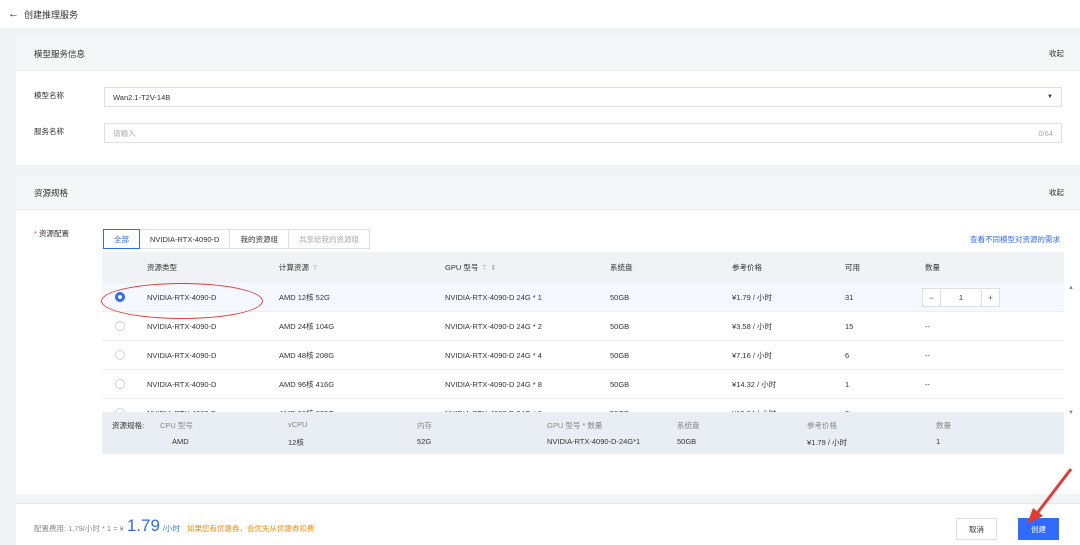 This screenshot has width=1080, height=545. I want to click on sort-icon: ⇕, so click(493, 268).